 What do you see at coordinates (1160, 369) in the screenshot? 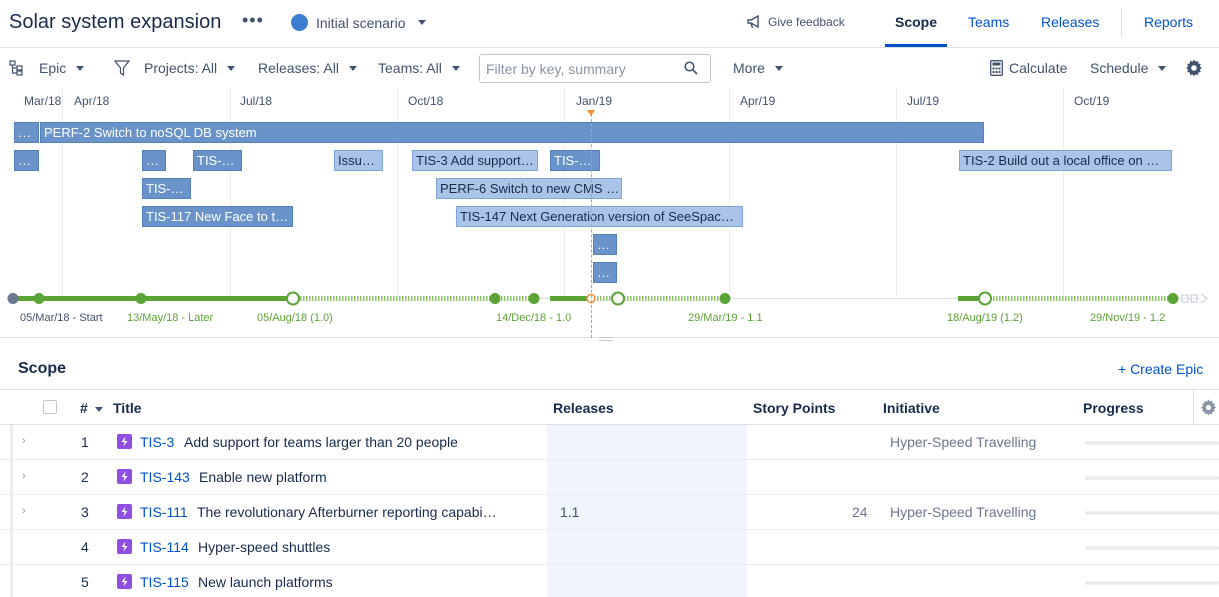
I see `create-epic-button: + Create Epic` at bounding box center [1160, 369].